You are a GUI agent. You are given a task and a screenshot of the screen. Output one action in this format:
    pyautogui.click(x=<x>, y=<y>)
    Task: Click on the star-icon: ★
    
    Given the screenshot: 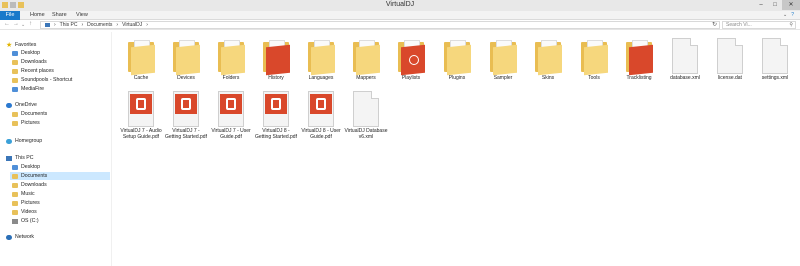 What is the action you would take?
    pyautogui.click(x=9, y=45)
    